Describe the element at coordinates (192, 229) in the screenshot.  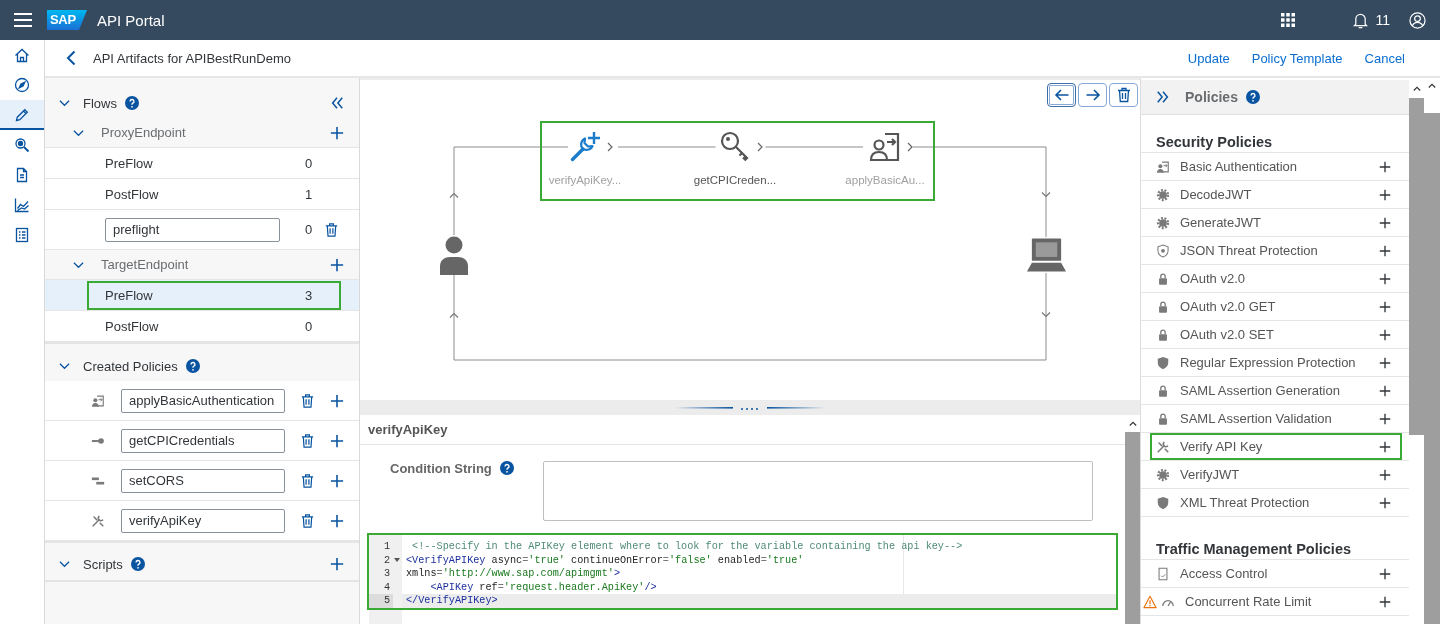
I see `flow-name-field: preflight` at that location.